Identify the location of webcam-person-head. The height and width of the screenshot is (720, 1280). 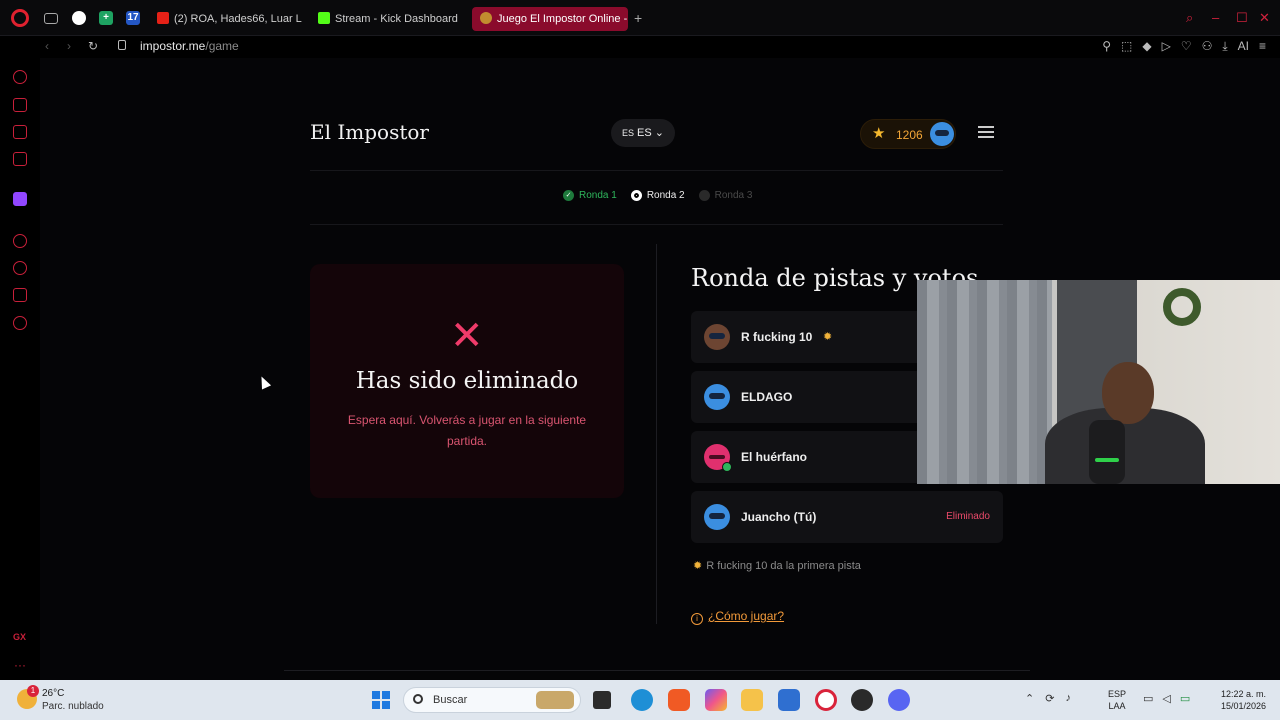
(1128, 393).